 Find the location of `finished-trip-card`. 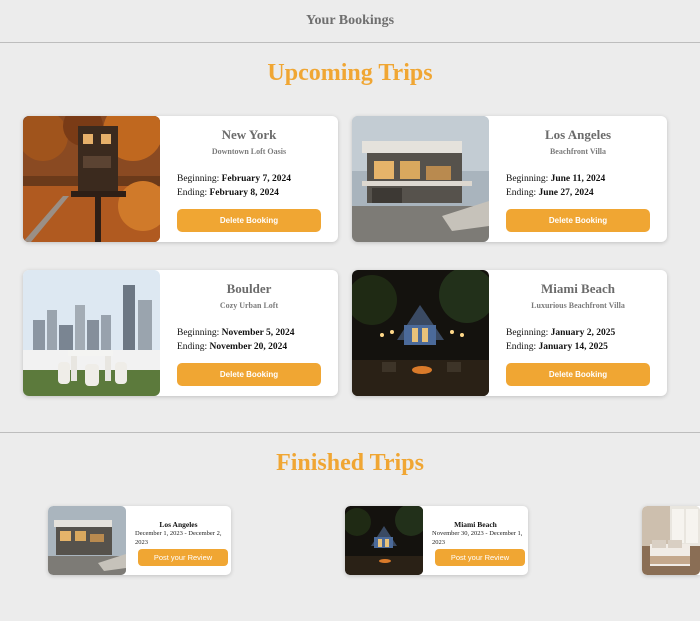

finished-trip-card is located at coordinates (671, 540).